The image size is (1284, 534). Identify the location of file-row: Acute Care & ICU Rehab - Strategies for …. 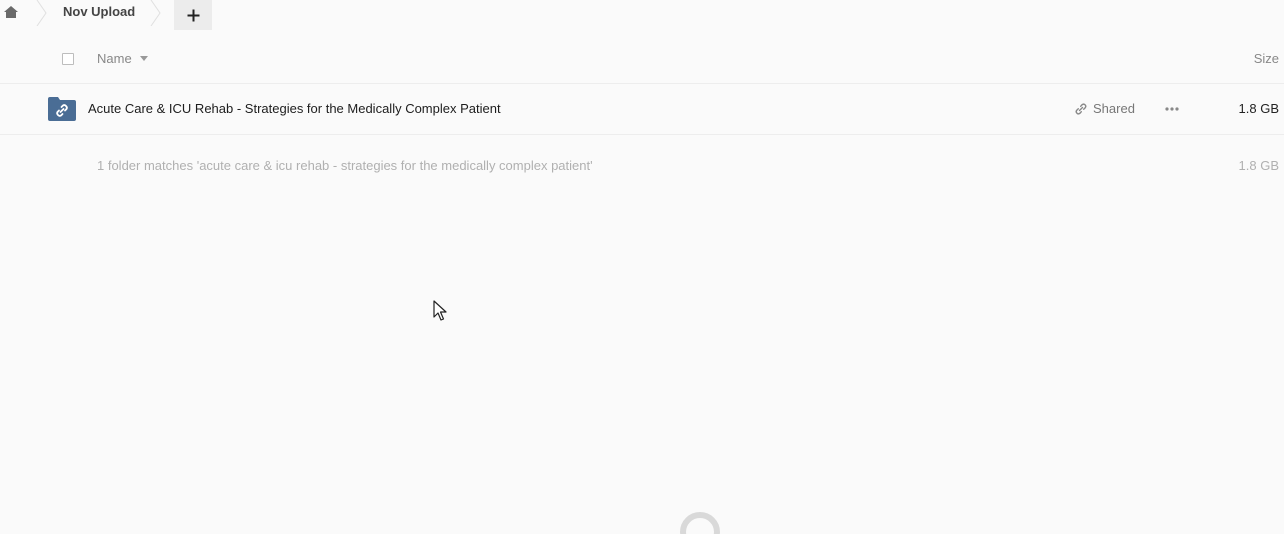
(642, 109).